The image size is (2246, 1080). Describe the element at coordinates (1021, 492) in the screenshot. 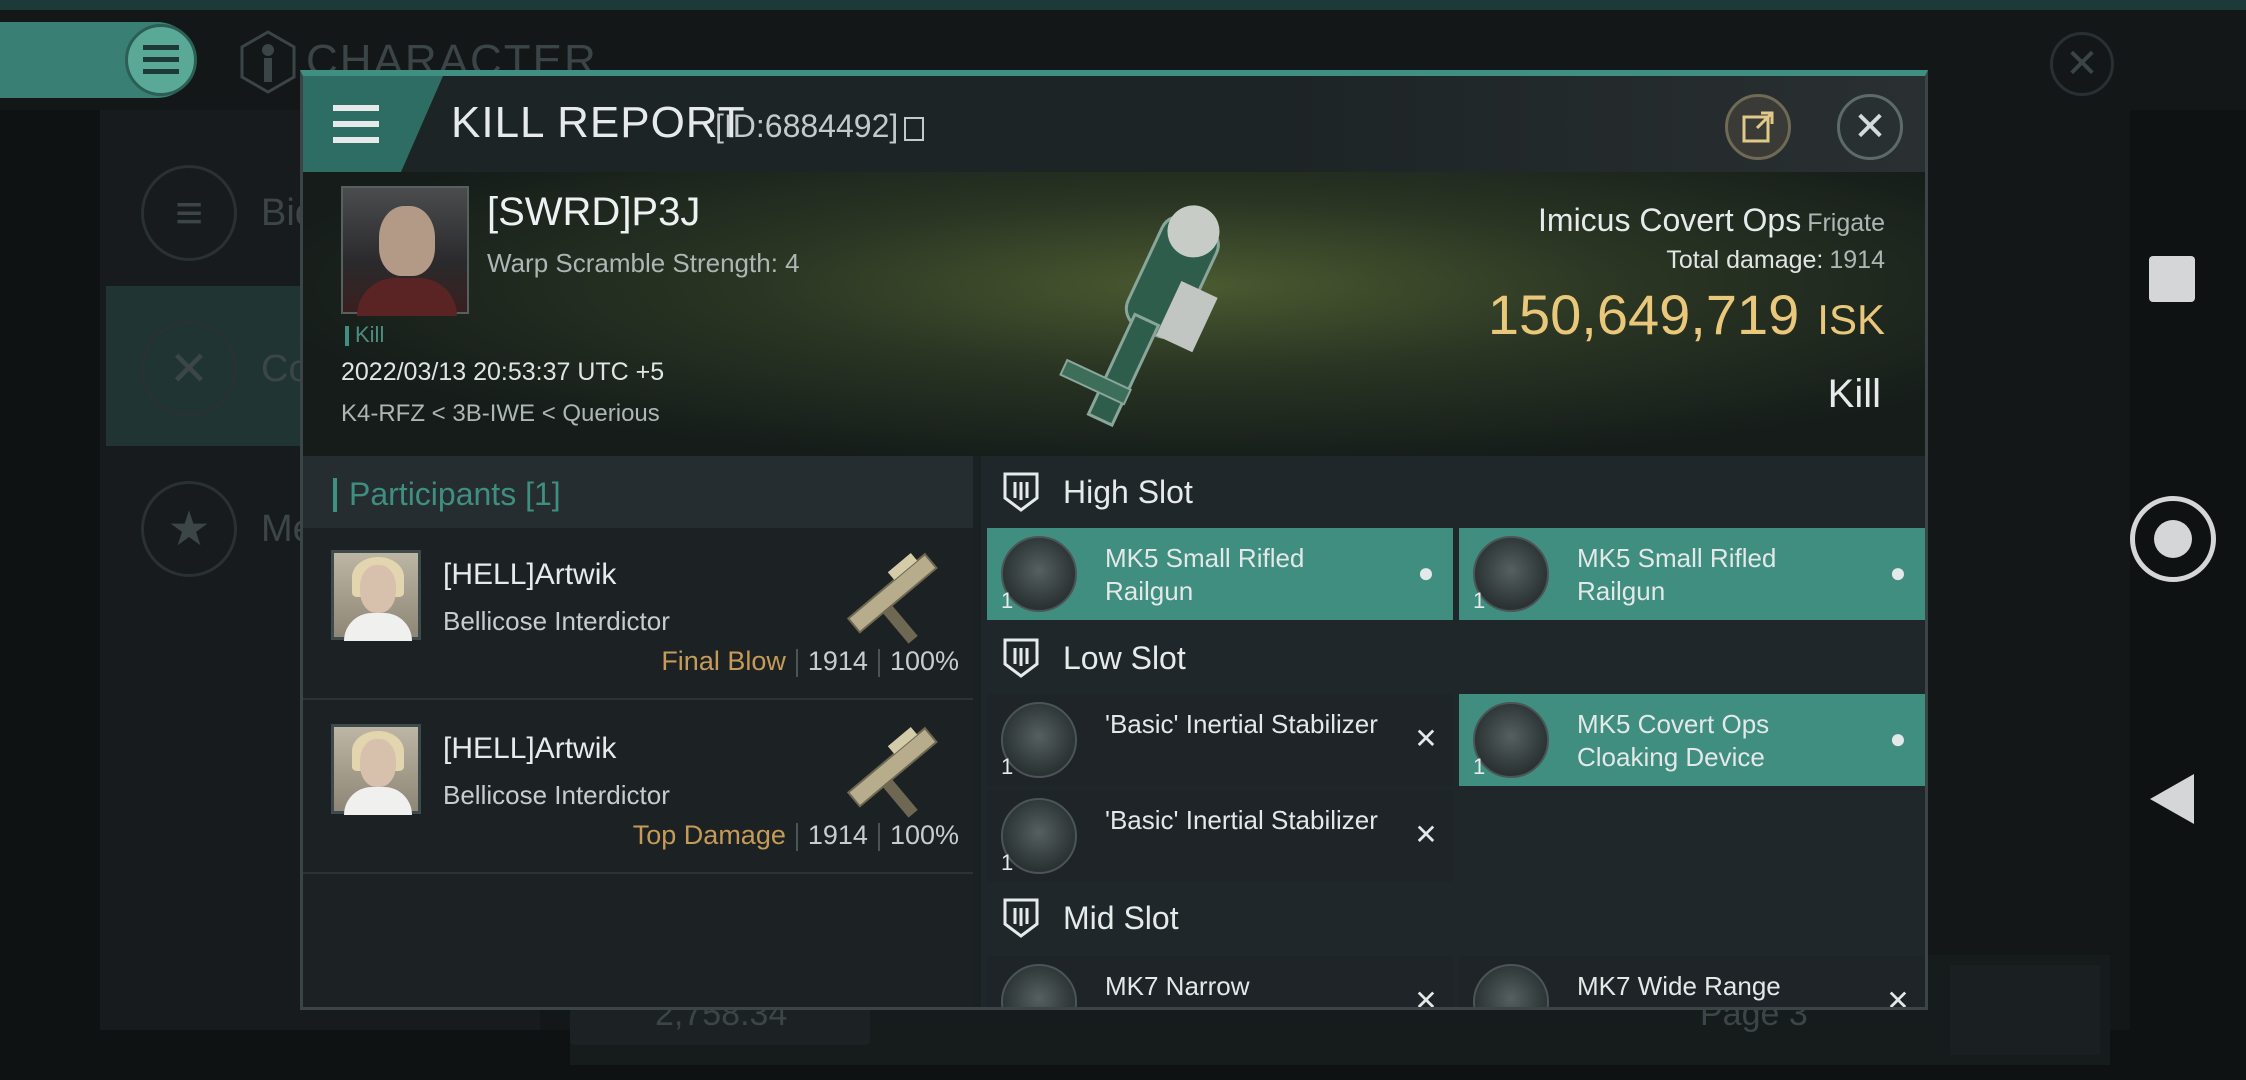

I see `high-slot-icon` at that location.